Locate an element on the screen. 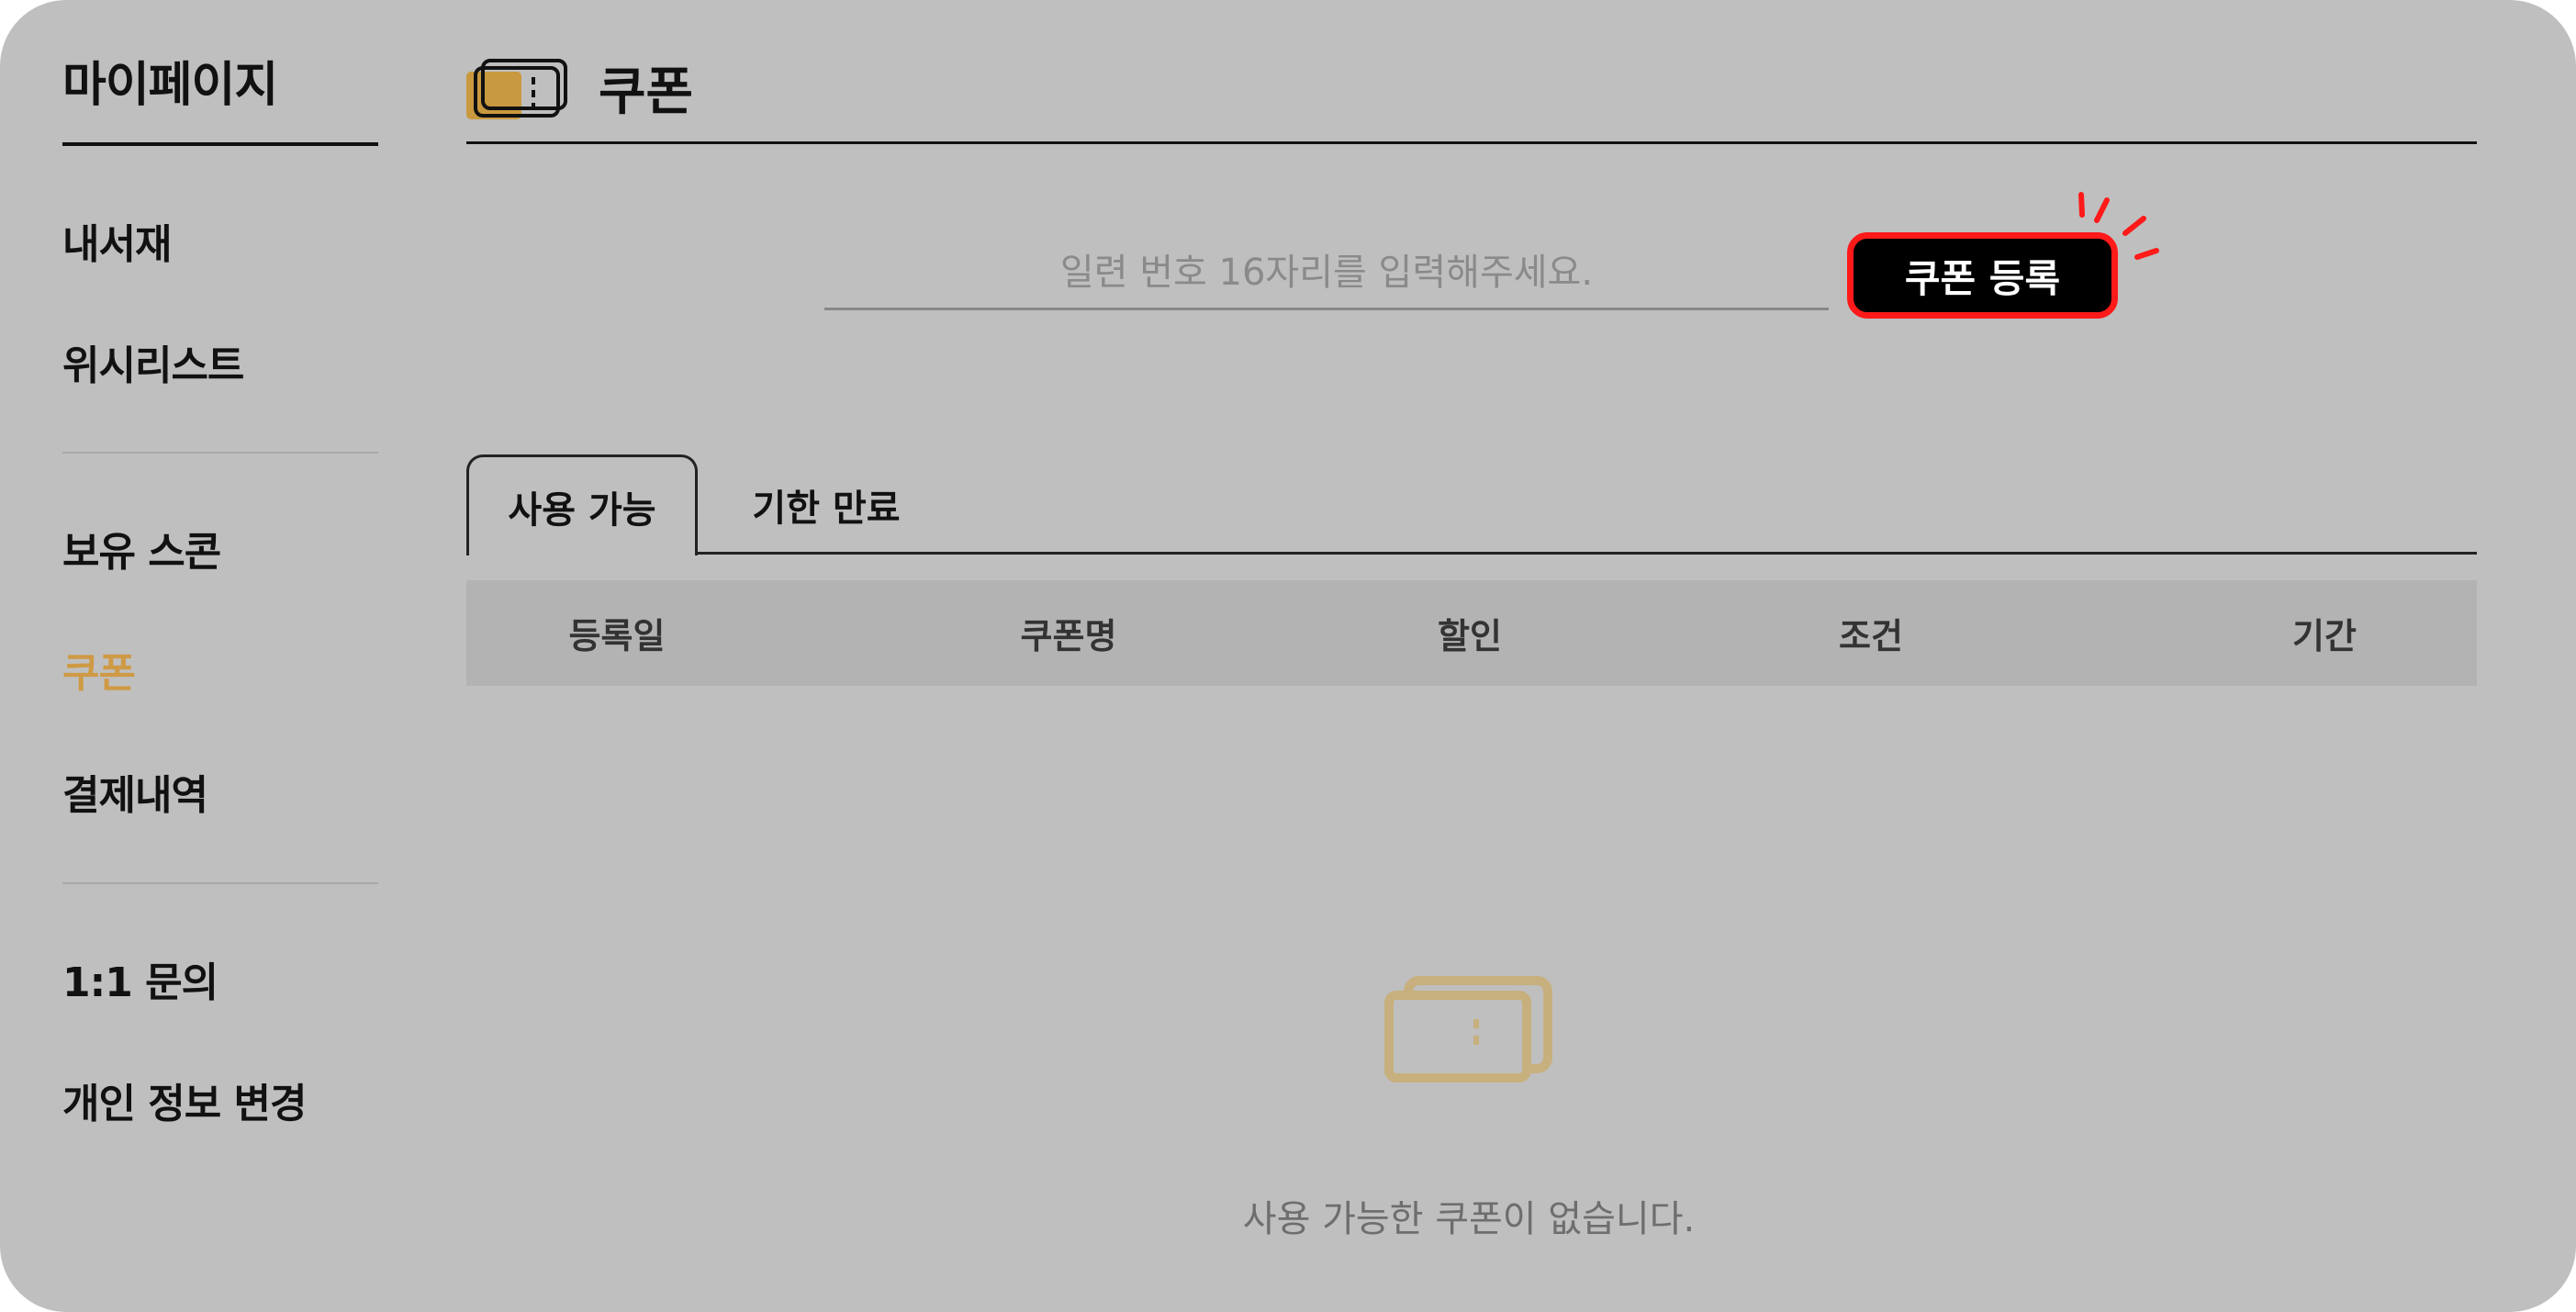  coupon-table-header: 등록일 쿠폰명 할인 조건 기간 is located at coordinates (1471, 633).